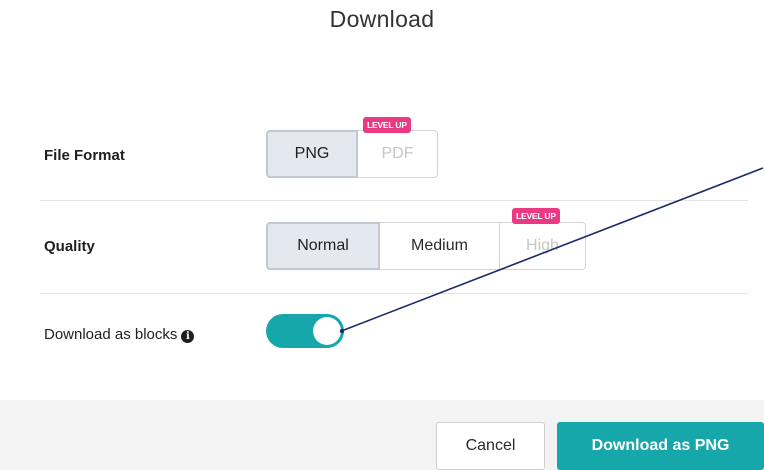 The image size is (764, 470). I want to click on quality-segmented-control: Normal Medium High, so click(426, 246).